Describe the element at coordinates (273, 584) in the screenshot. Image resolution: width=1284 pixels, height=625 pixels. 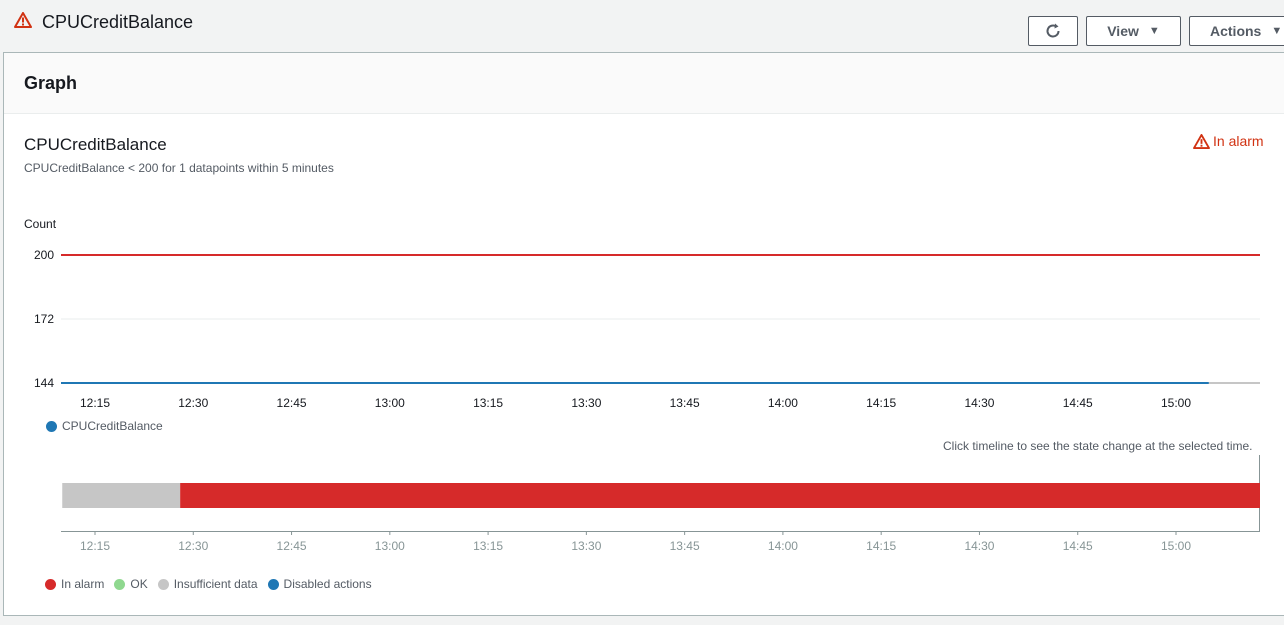
I see `disabled-swatch` at that location.